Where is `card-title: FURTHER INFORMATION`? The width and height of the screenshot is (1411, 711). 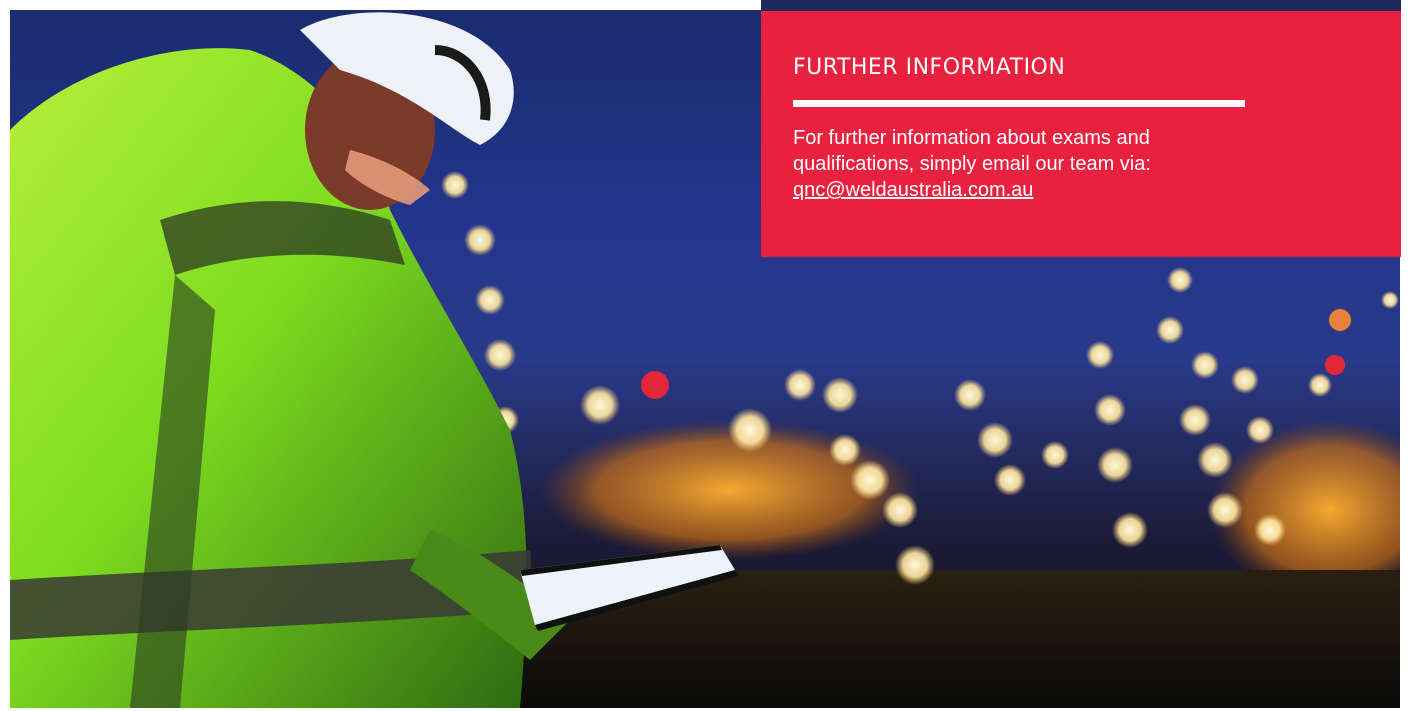 card-title: FURTHER INFORMATION is located at coordinates (929, 67).